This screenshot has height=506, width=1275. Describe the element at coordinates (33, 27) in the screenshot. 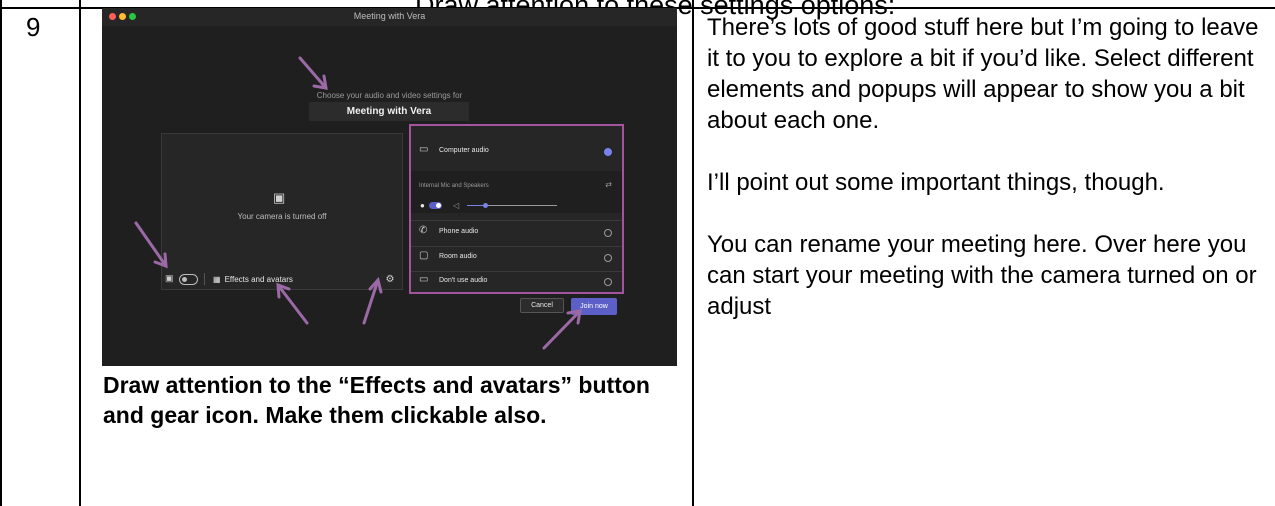

I see `row-number: 9` at that location.